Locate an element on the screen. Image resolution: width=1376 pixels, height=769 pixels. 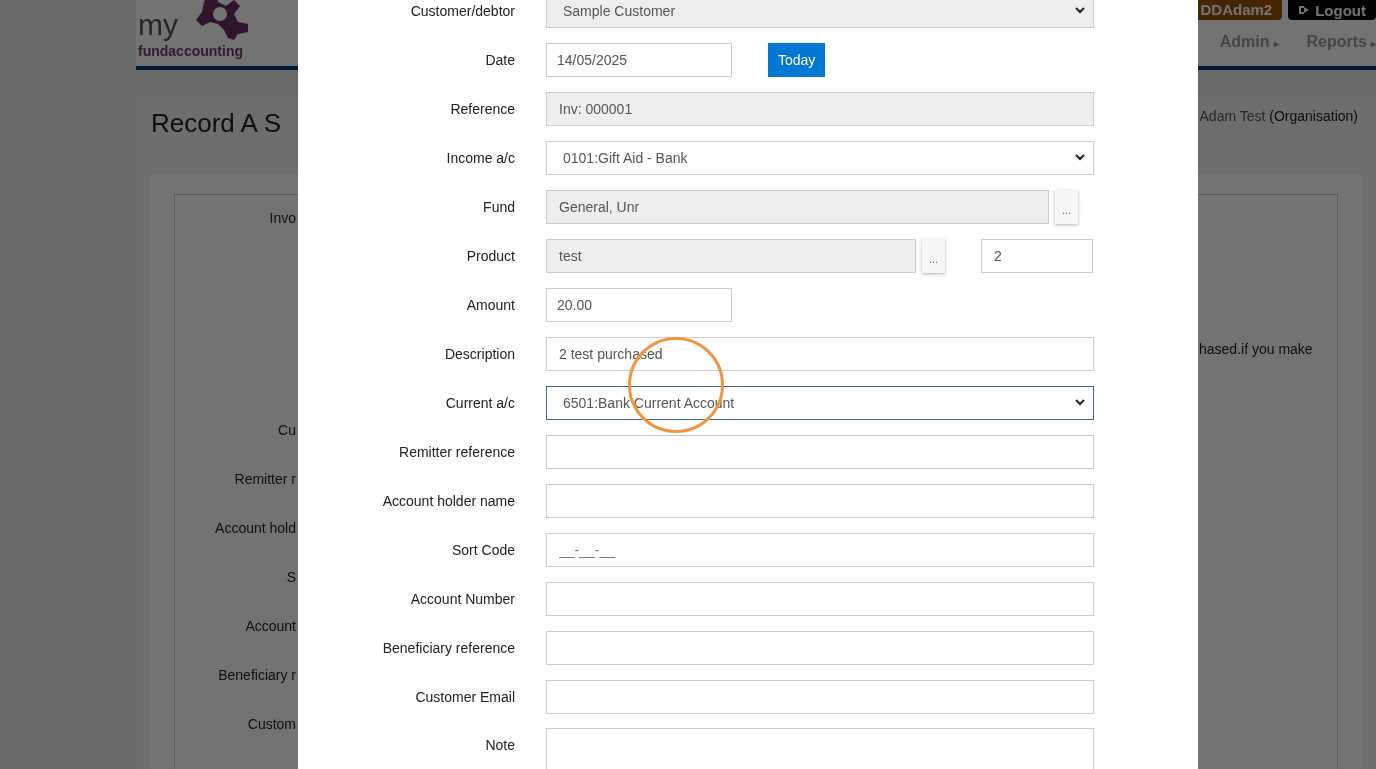
input-field: __-__-__ is located at coordinates (820, 549).